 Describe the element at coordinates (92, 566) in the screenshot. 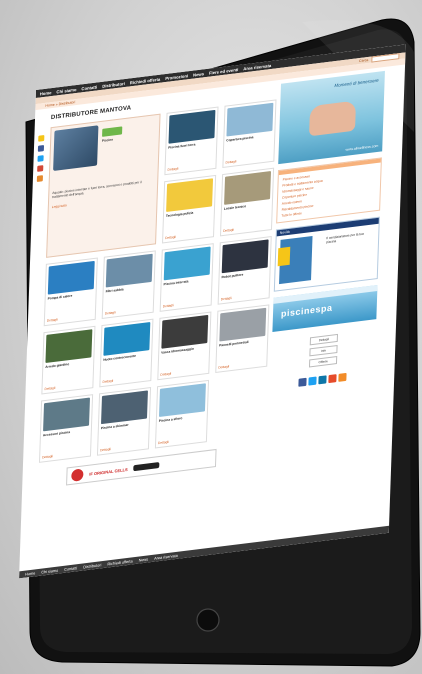

I see `footer-link: Distributori` at that location.